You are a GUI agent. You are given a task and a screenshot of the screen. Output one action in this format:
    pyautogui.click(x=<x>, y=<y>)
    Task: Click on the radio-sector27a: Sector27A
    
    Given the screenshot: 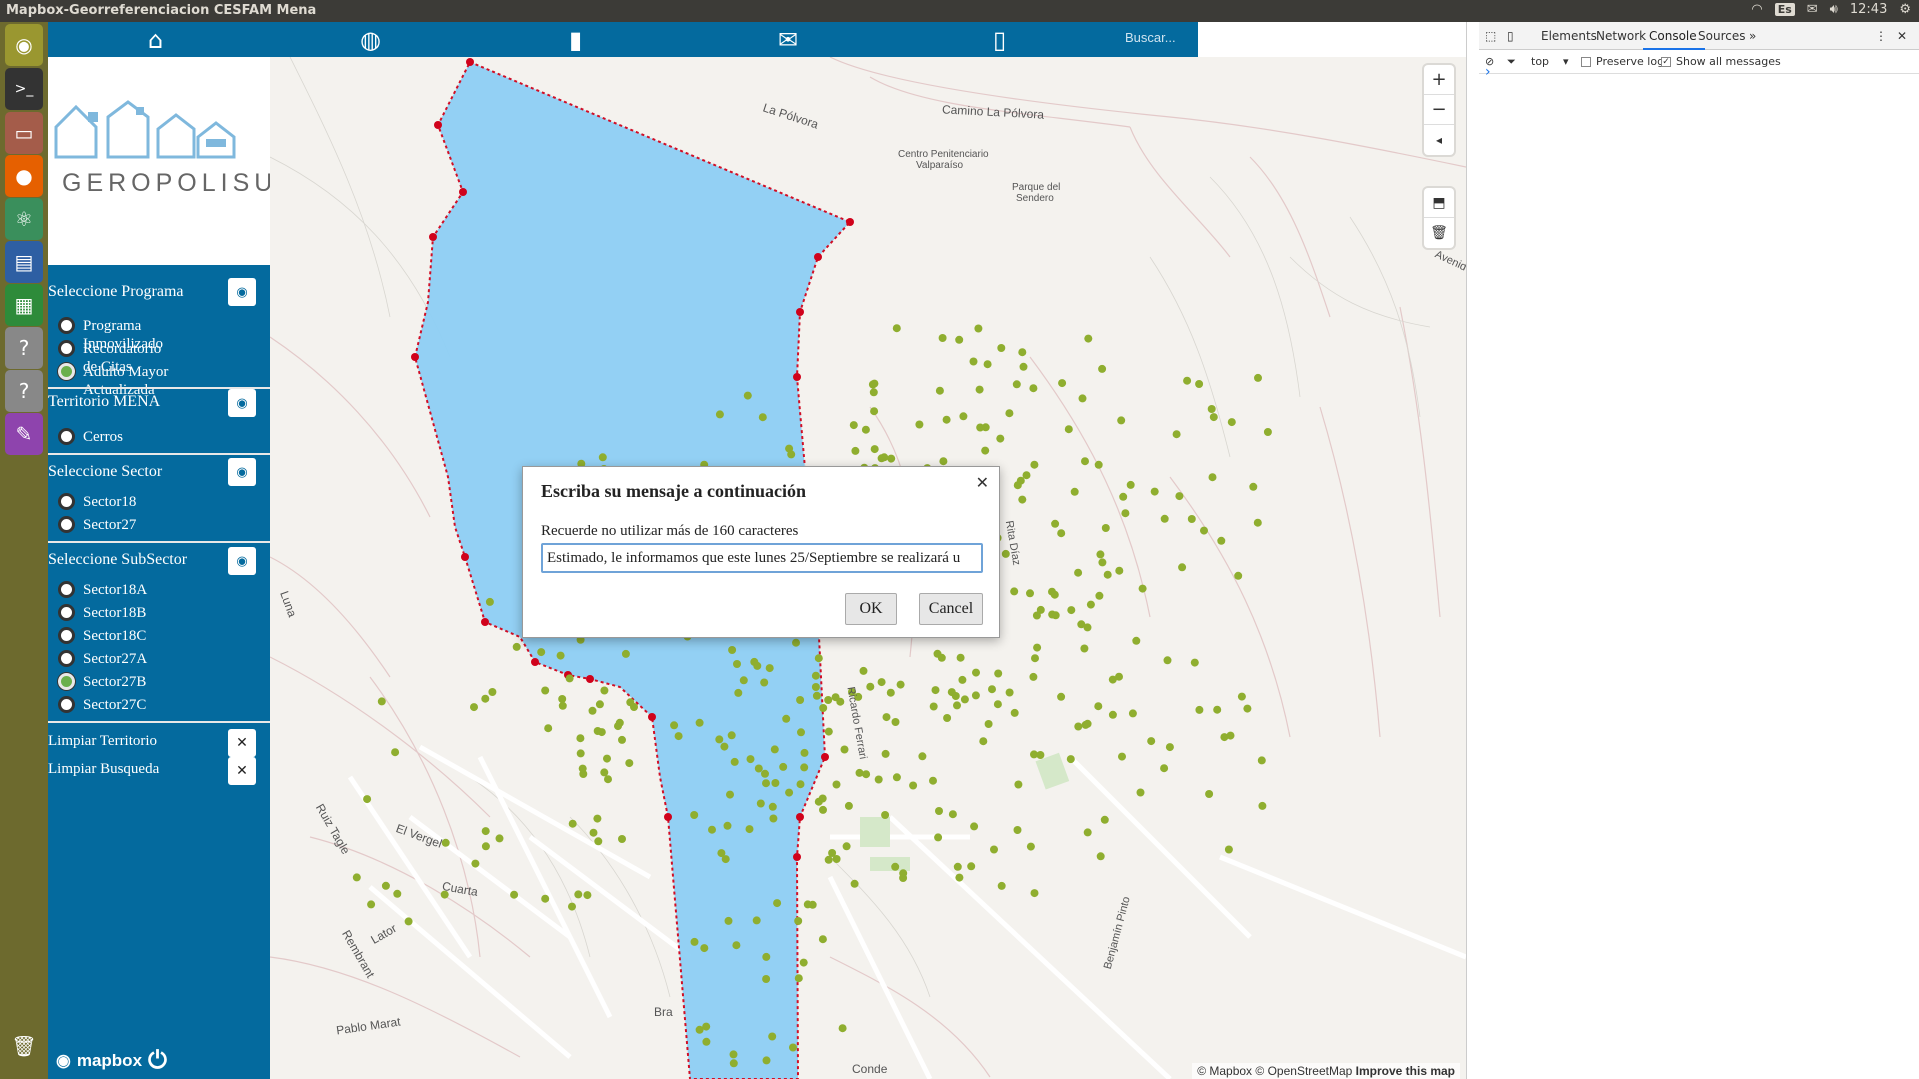 What is the action you would take?
    pyautogui.click(x=118, y=659)
    